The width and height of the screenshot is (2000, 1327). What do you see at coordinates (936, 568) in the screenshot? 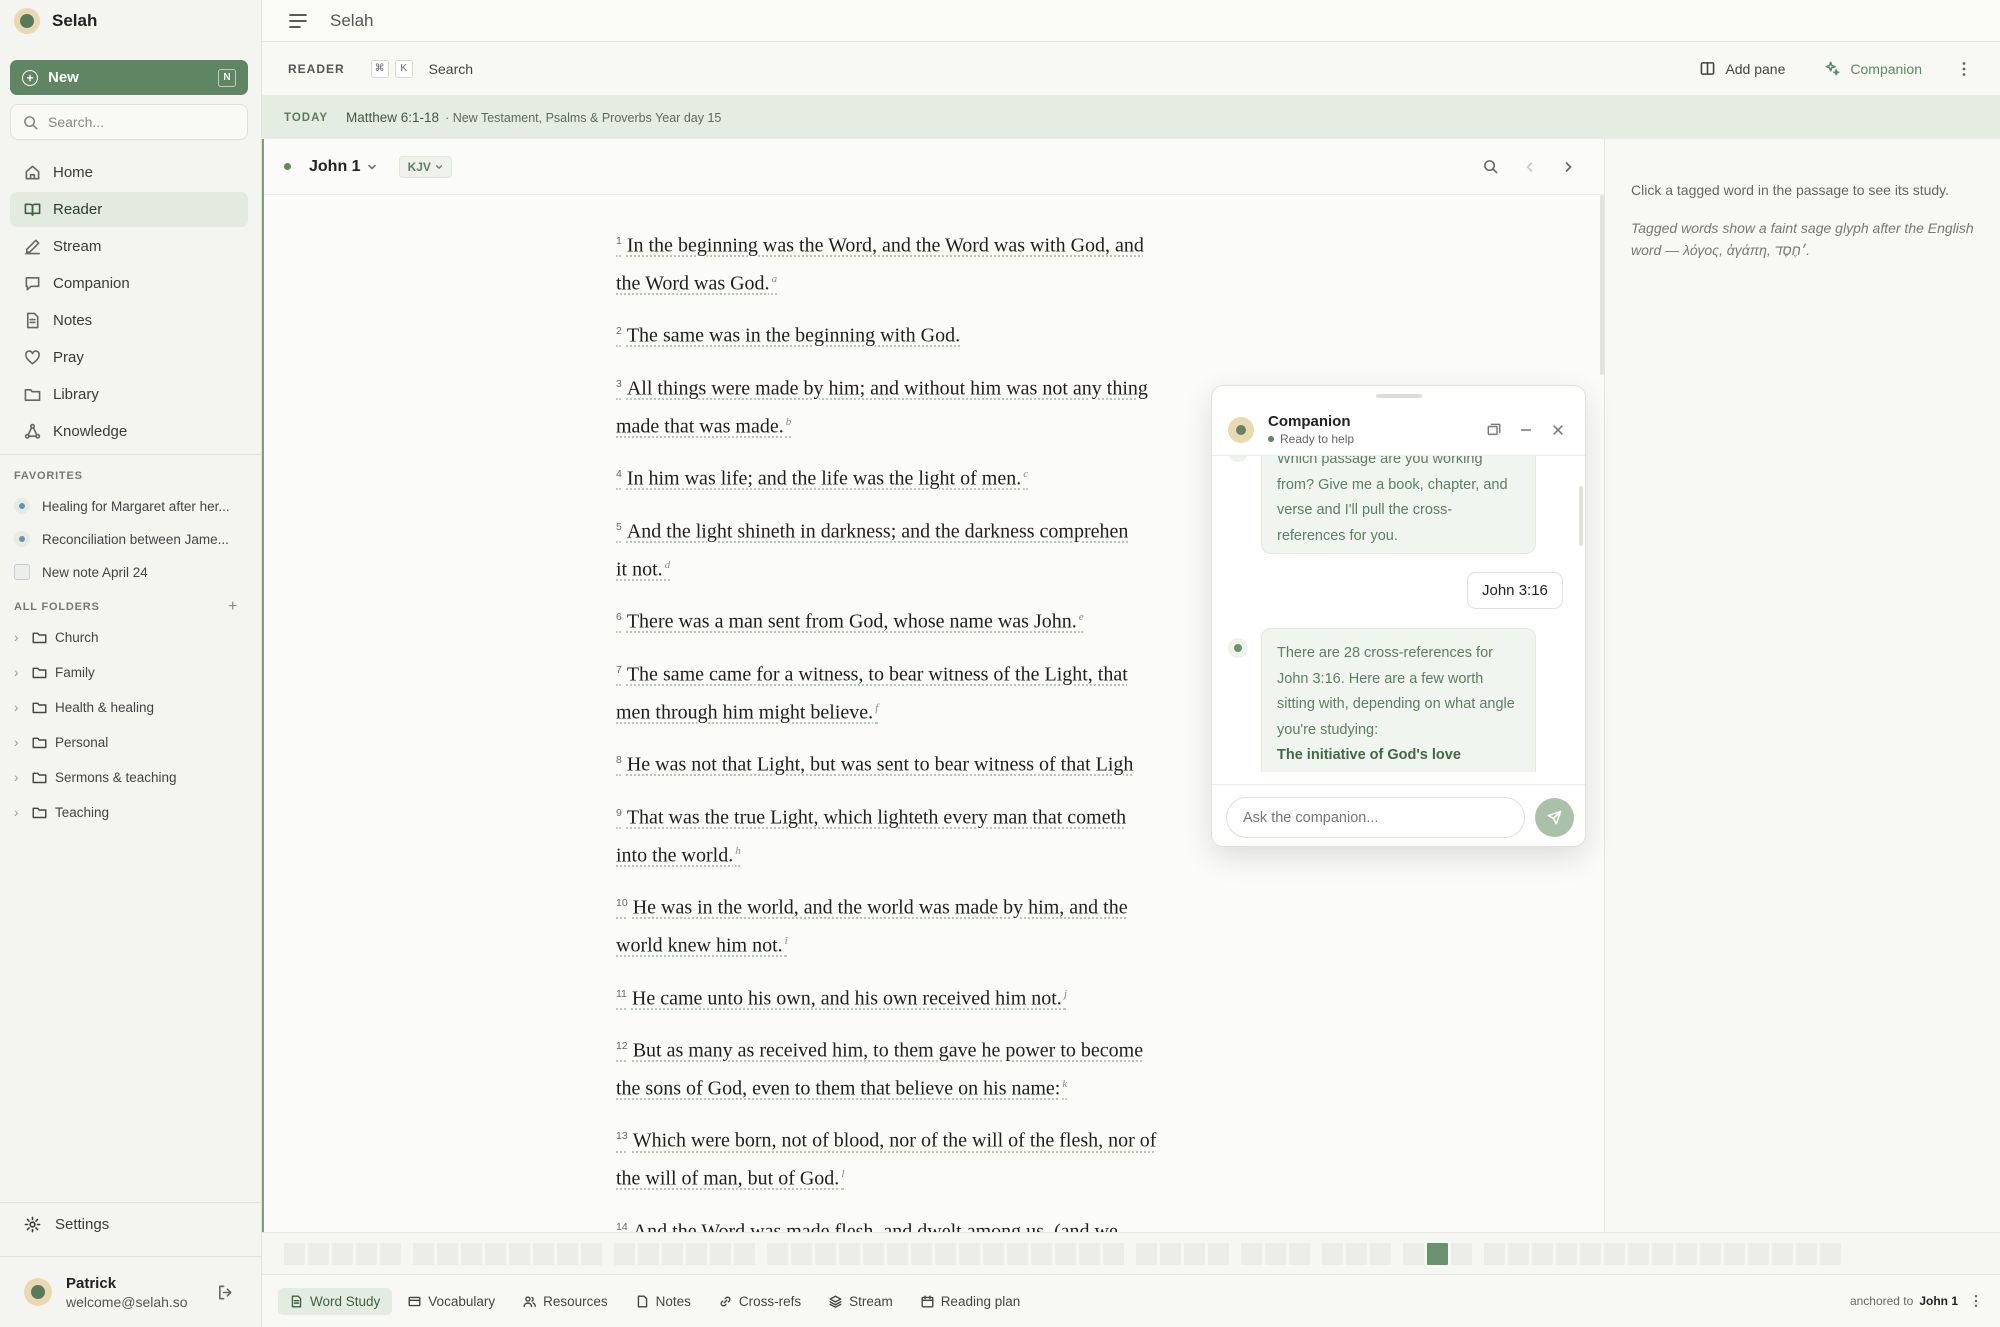
I see `verse-line: it not. d` at bounding box center [936, 568].